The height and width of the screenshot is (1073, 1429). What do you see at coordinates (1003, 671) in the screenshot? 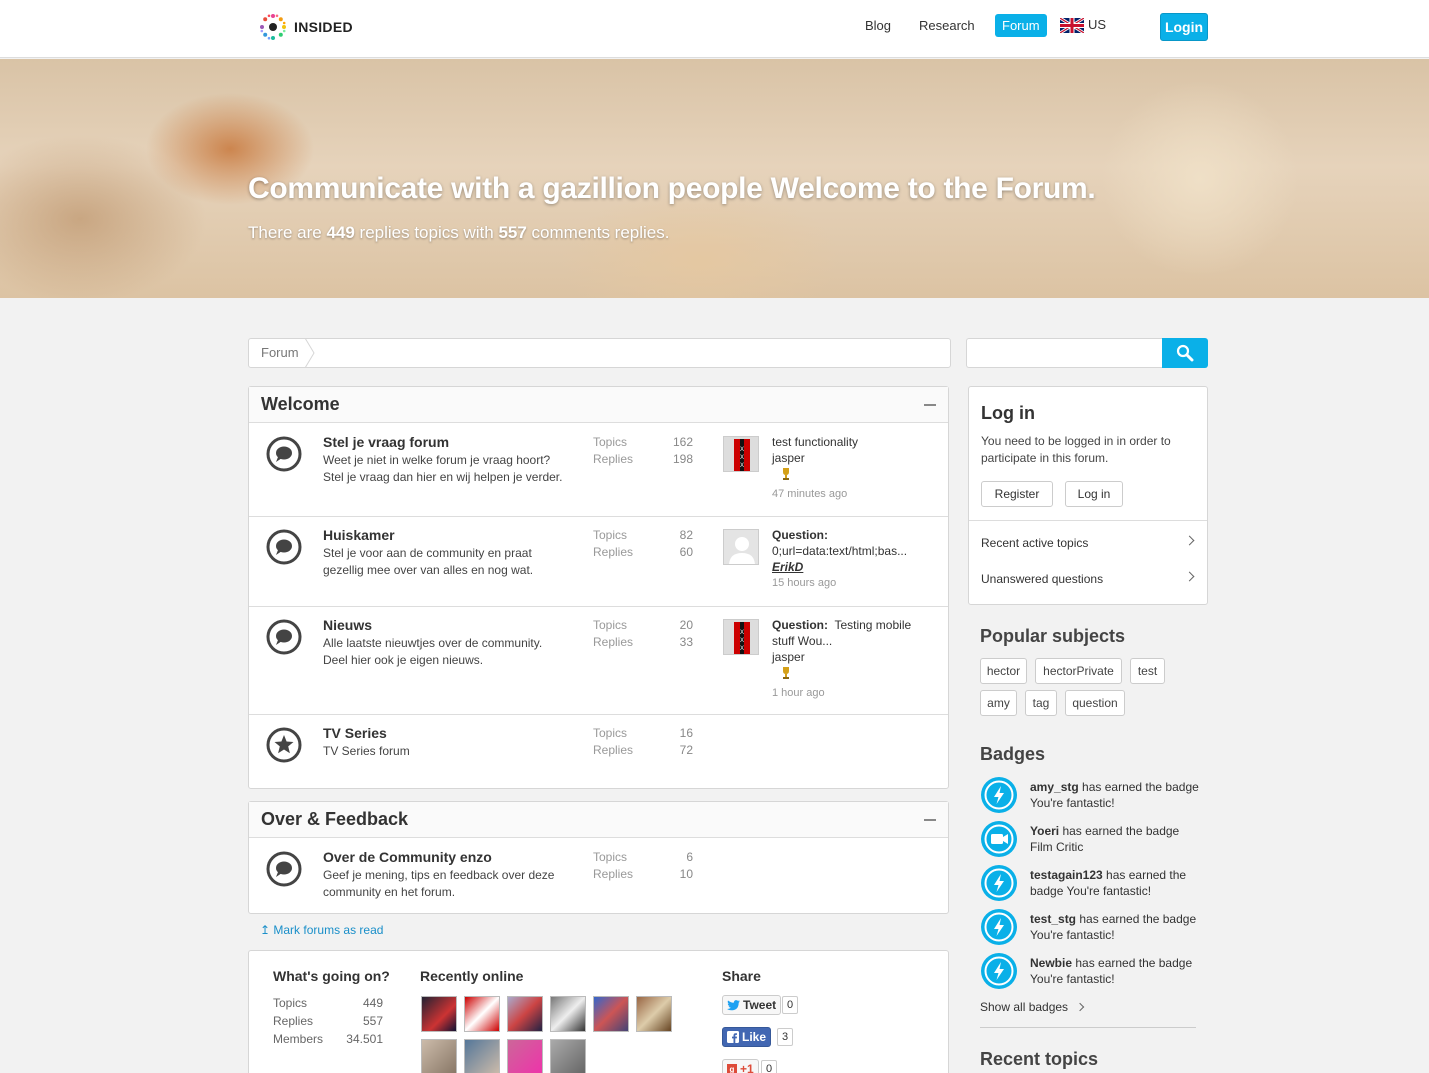
I see `tag-chip: hector` at bounding box center [1003, 671].